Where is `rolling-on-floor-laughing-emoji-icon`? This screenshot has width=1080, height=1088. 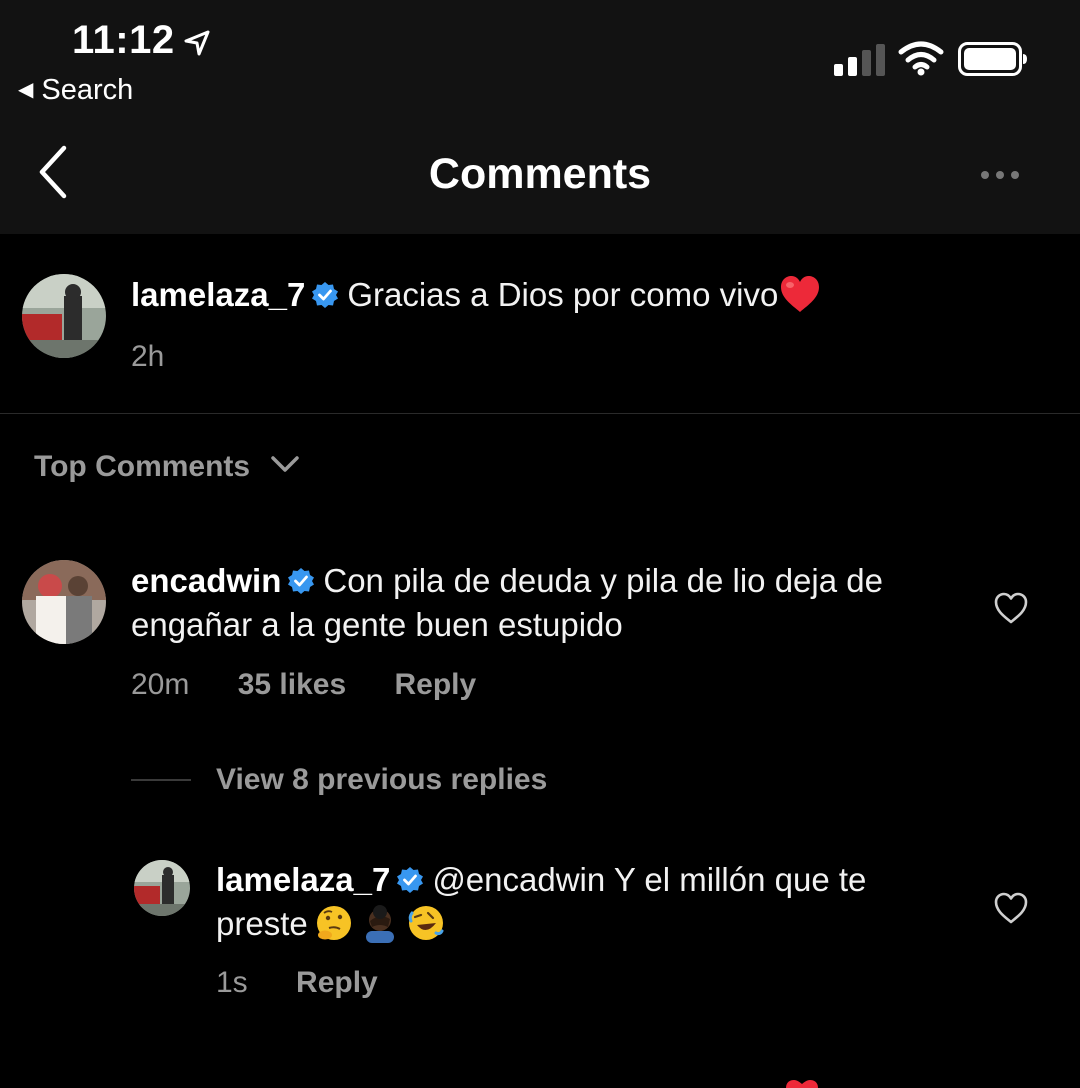 rolling-on-floor-laughing-emoji-icon is located at coordinates (426, 923).